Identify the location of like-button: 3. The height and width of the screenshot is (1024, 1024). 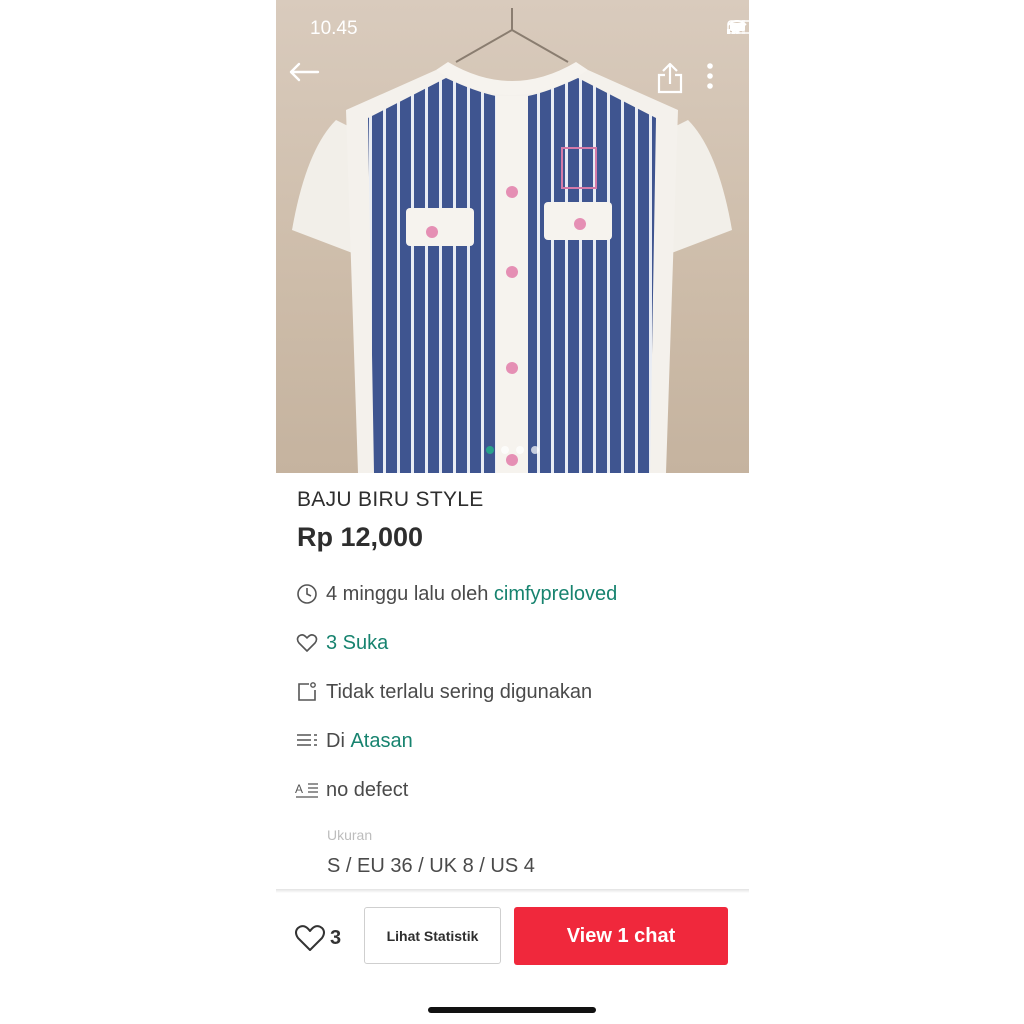
(317, 938).